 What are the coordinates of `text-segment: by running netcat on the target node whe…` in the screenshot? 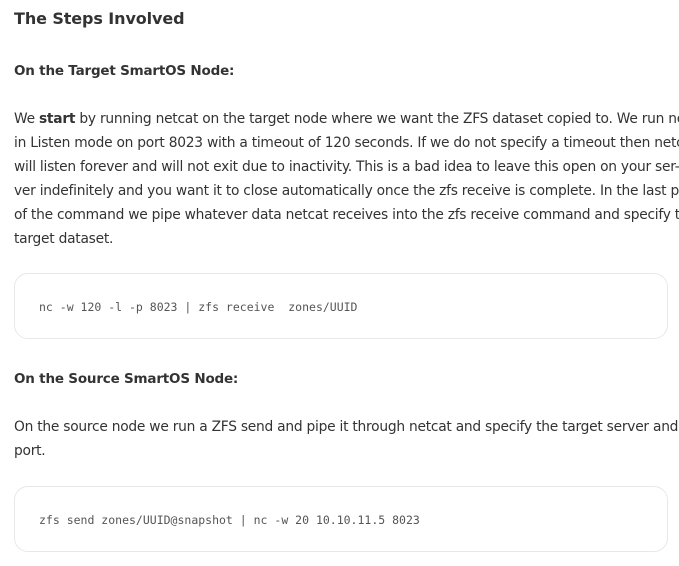 It's located at (377, 119).